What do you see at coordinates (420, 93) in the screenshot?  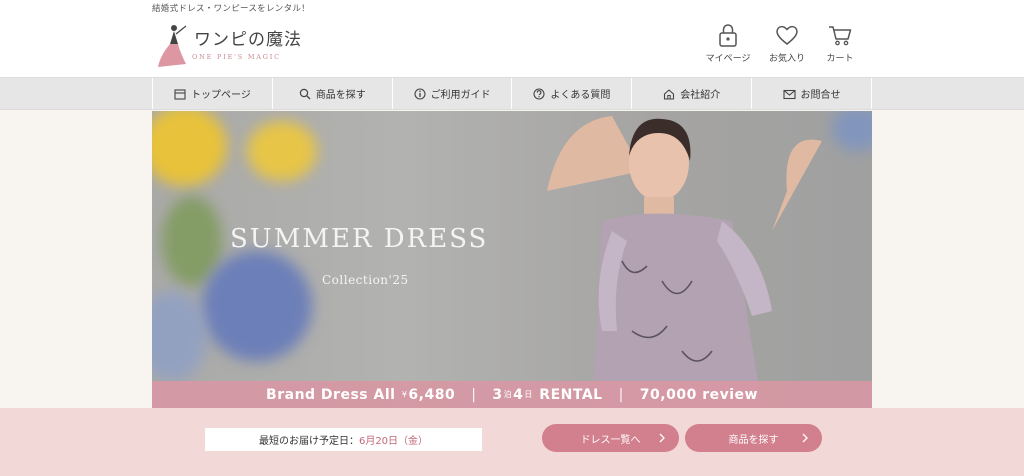 I see `info-icon` at bounding box center [420, 93].